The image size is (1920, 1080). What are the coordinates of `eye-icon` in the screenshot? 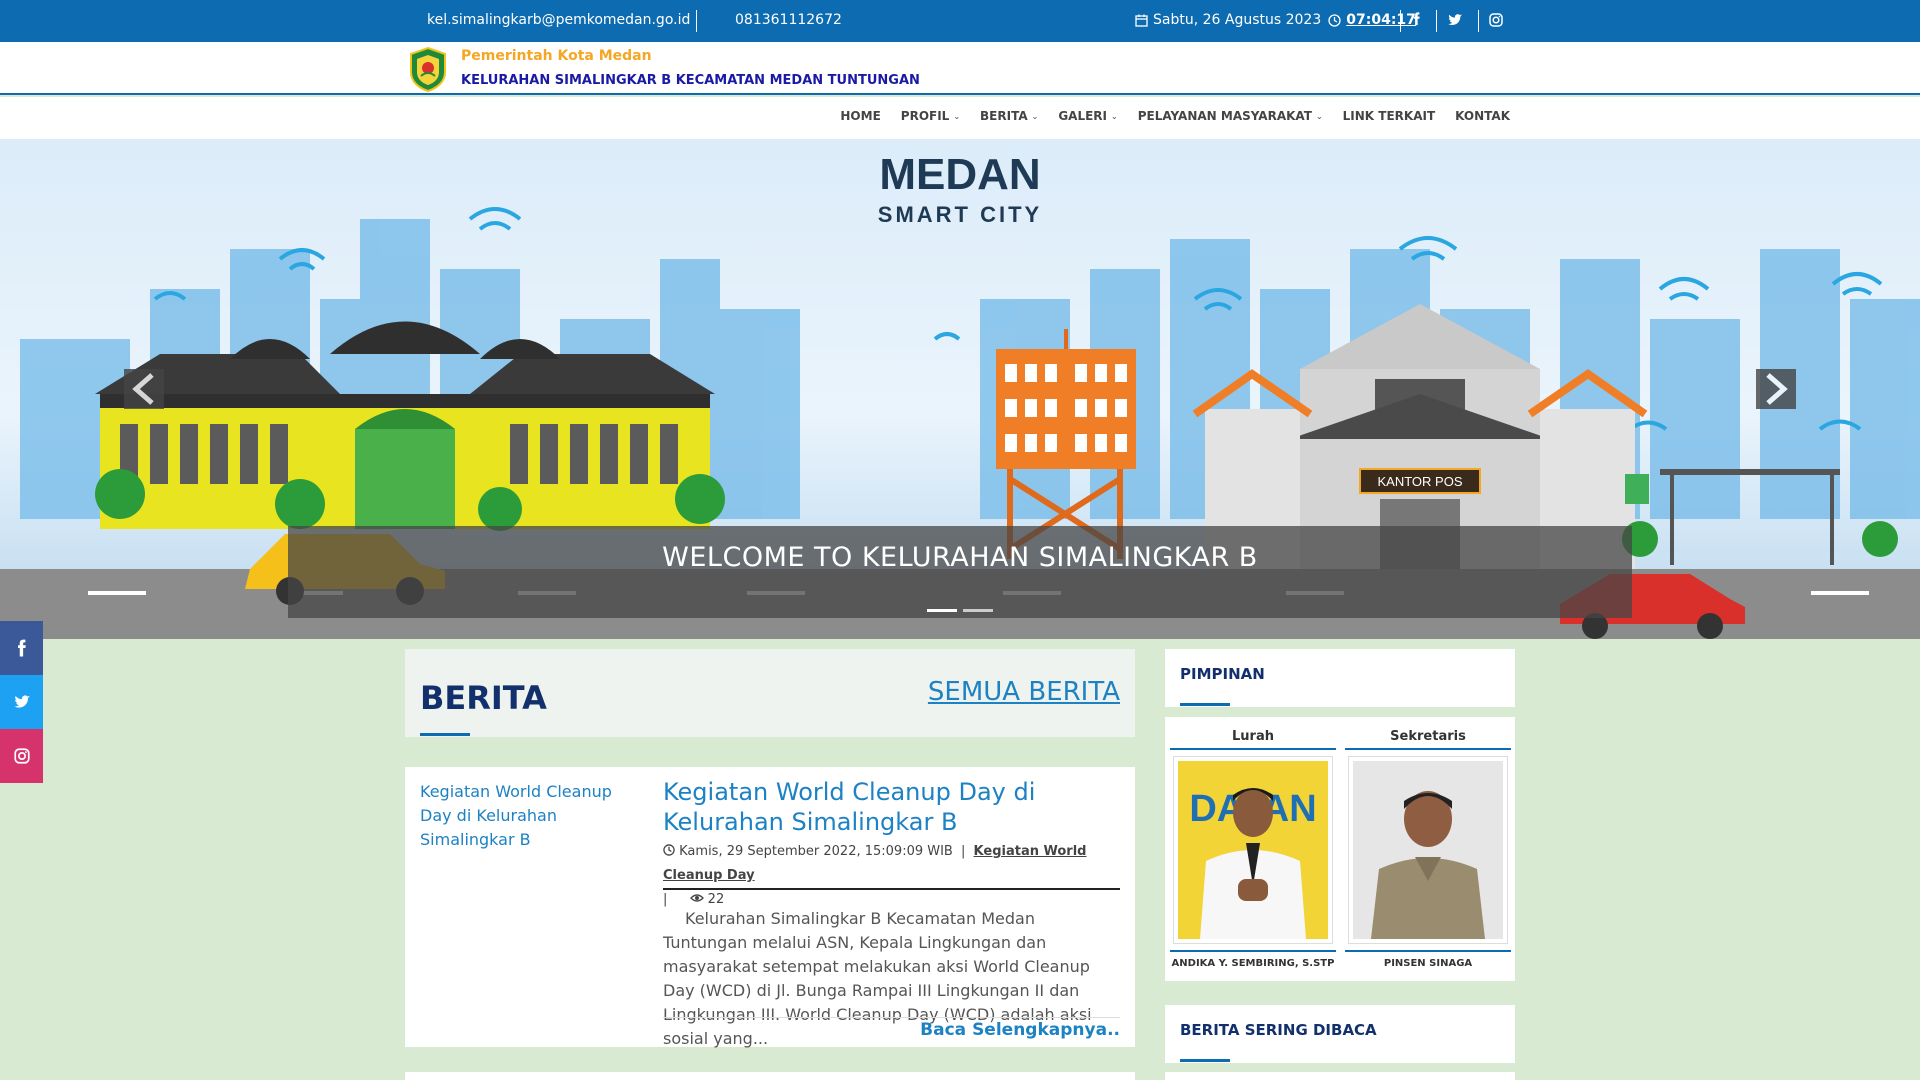 It's located at (696, 898).